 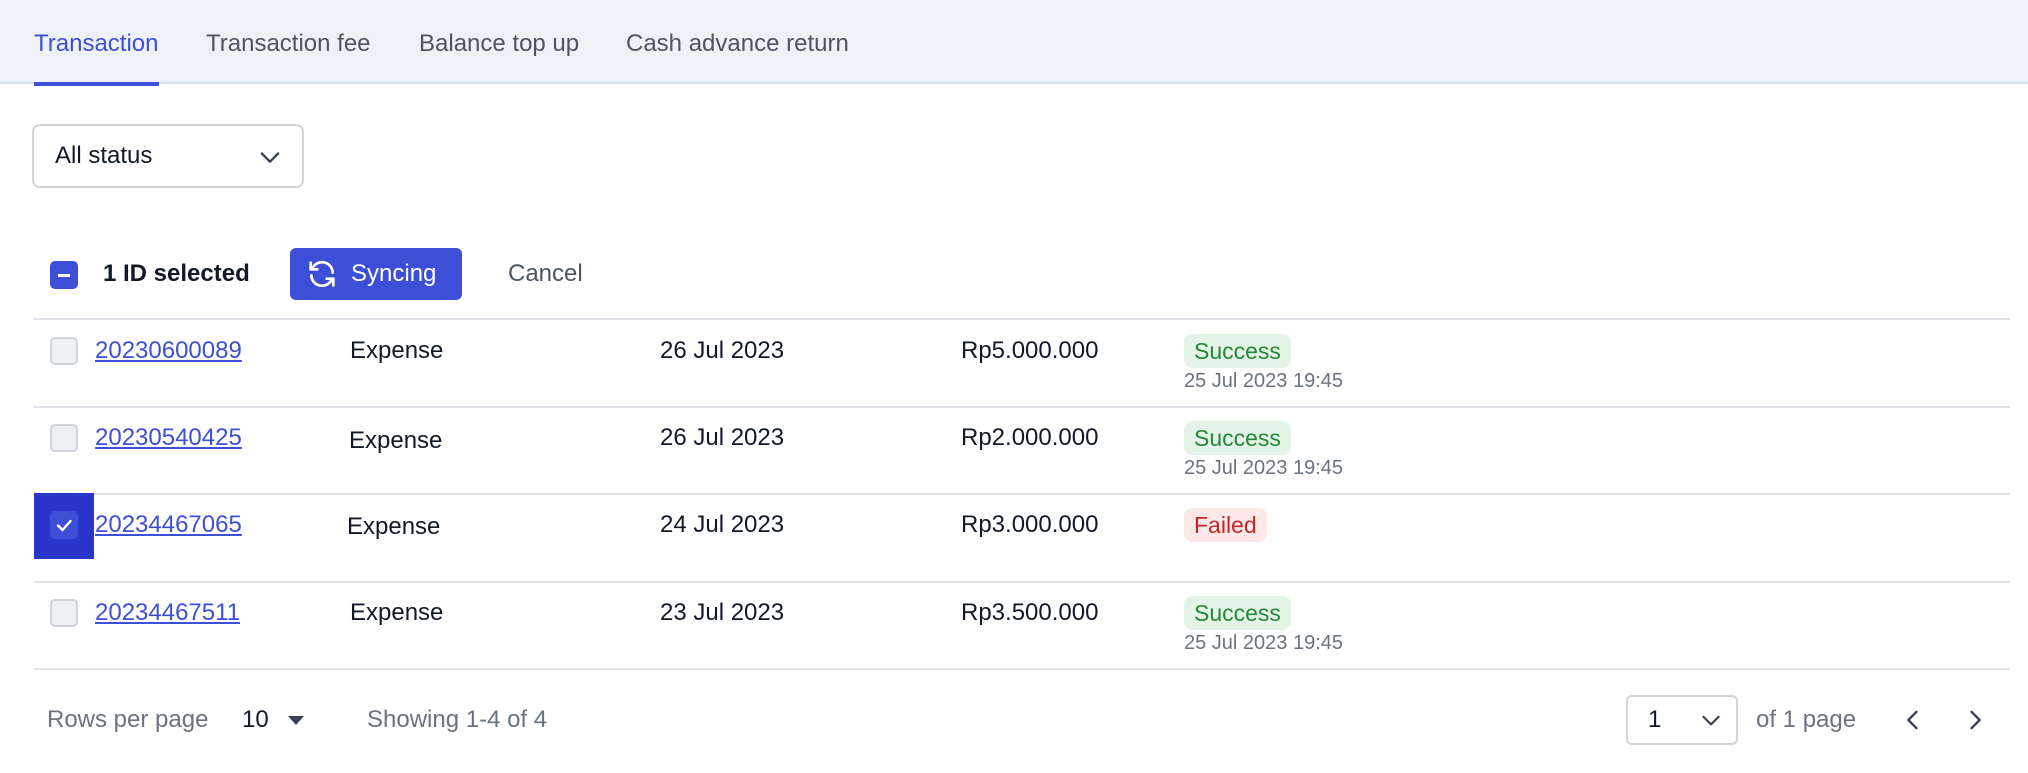 I want to click on status-filter-value: All status, so click(x=104, y=155).